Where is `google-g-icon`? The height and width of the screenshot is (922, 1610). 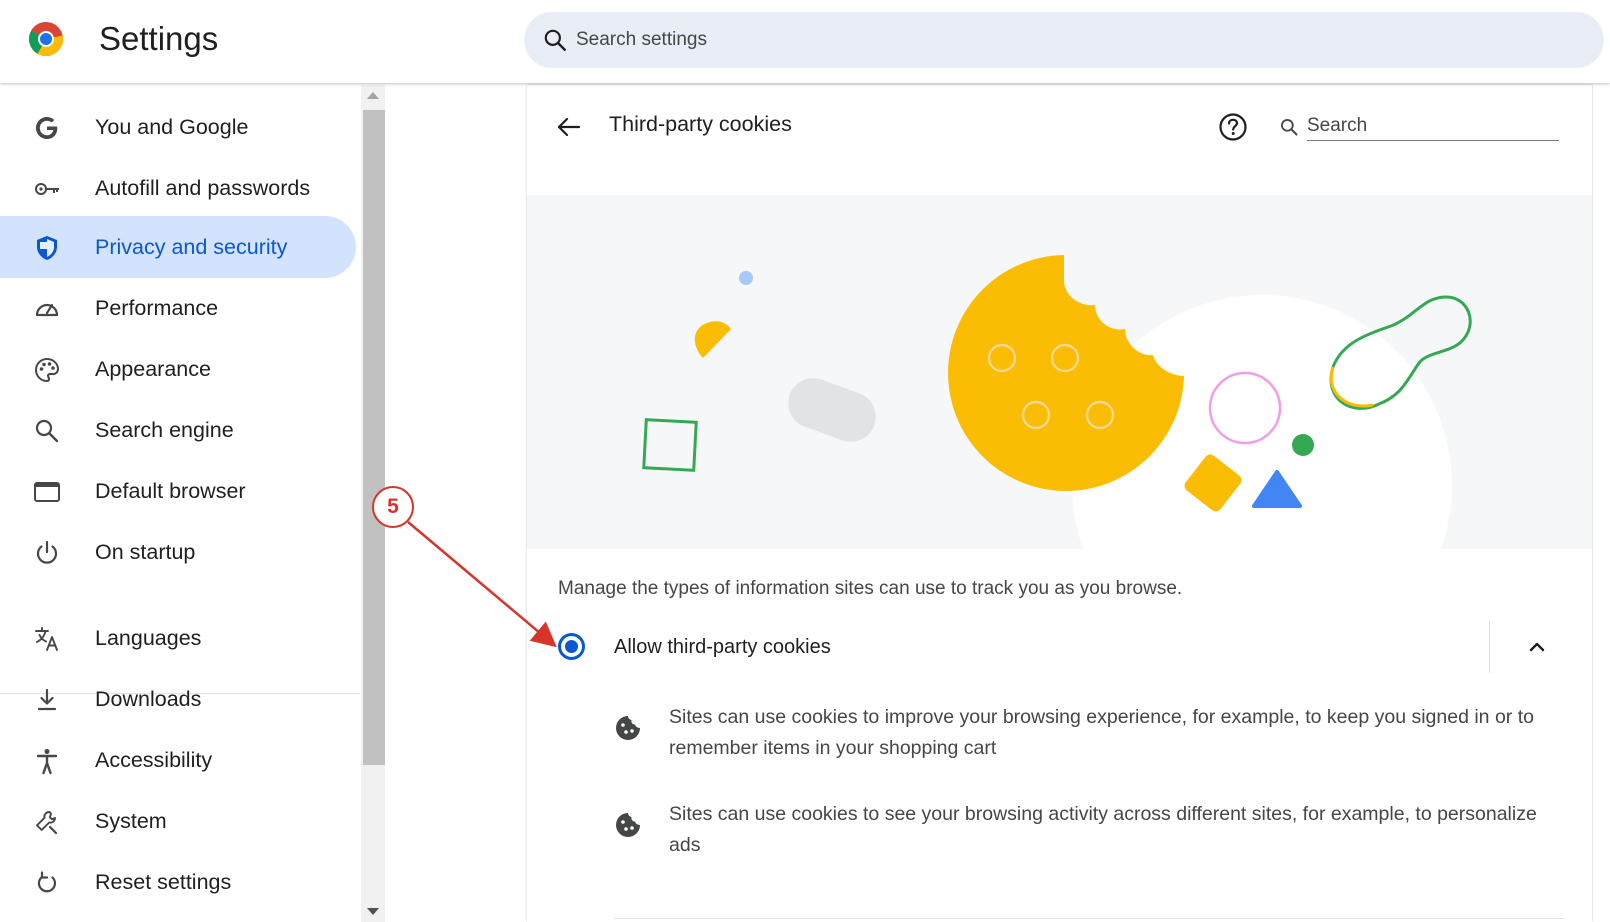 google-g-icon is located at coordinates (47, 128).